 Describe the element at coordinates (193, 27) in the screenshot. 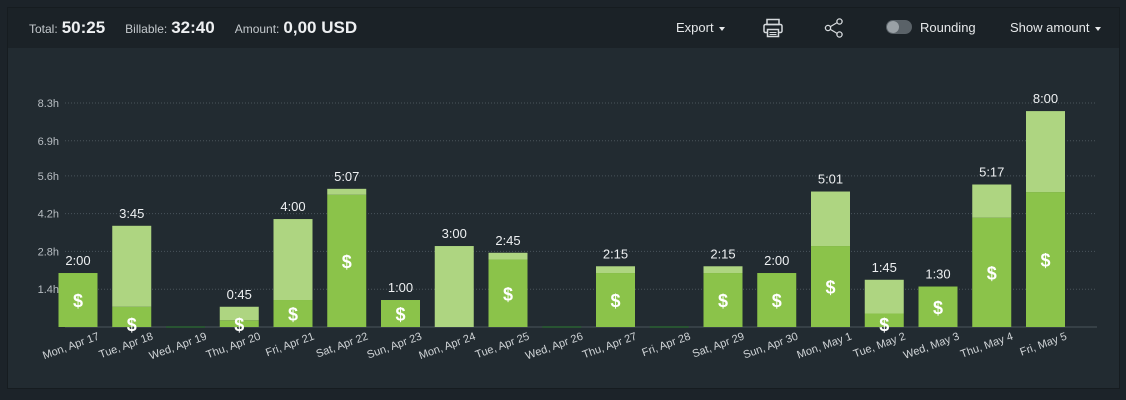

I see `billable-value: 32:40` at that location.